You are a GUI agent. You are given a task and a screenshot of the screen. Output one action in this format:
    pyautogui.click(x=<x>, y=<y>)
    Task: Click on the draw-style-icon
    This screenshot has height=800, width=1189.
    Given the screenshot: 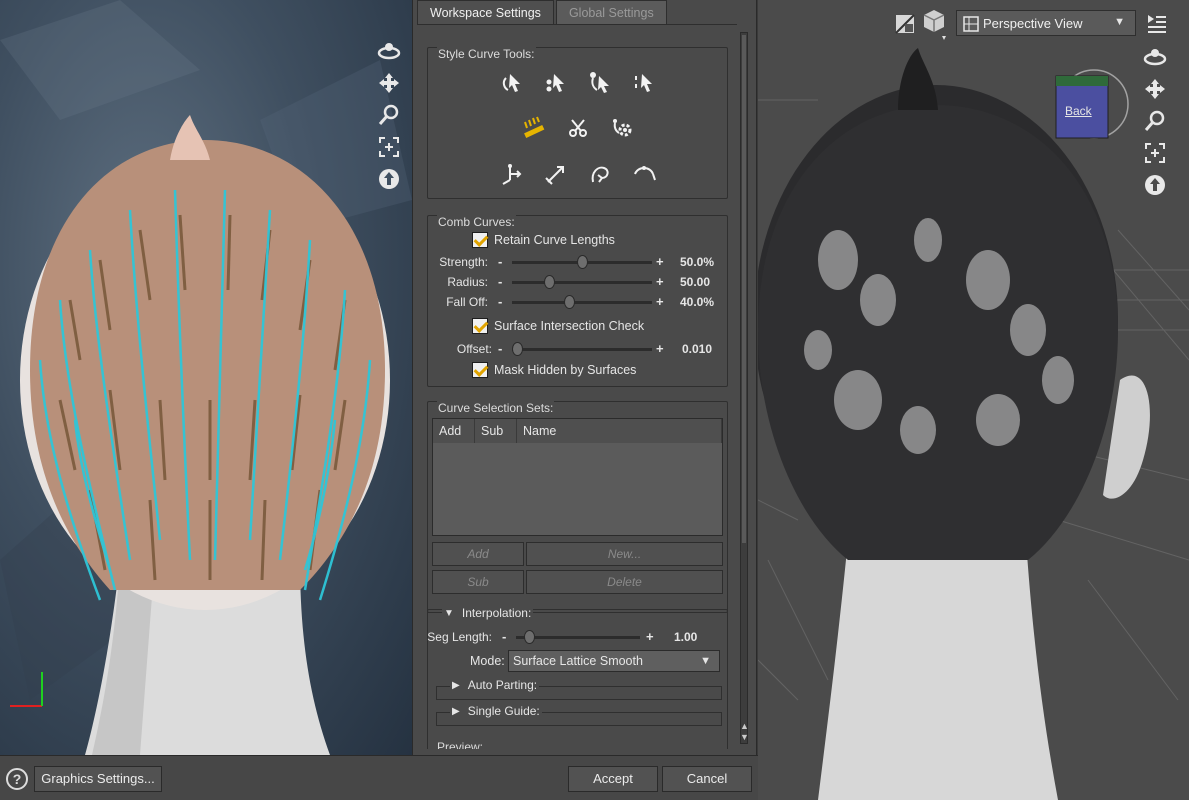 What is the action you would take?
    pyautogui.click(x=936, y=26)
    